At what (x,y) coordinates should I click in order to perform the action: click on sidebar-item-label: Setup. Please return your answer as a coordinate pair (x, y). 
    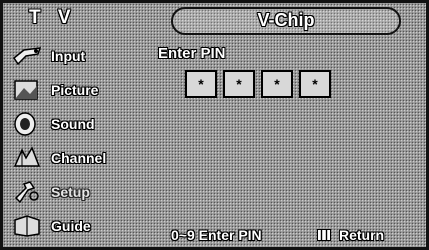
    Looking at the image, I should click on (70, 192).